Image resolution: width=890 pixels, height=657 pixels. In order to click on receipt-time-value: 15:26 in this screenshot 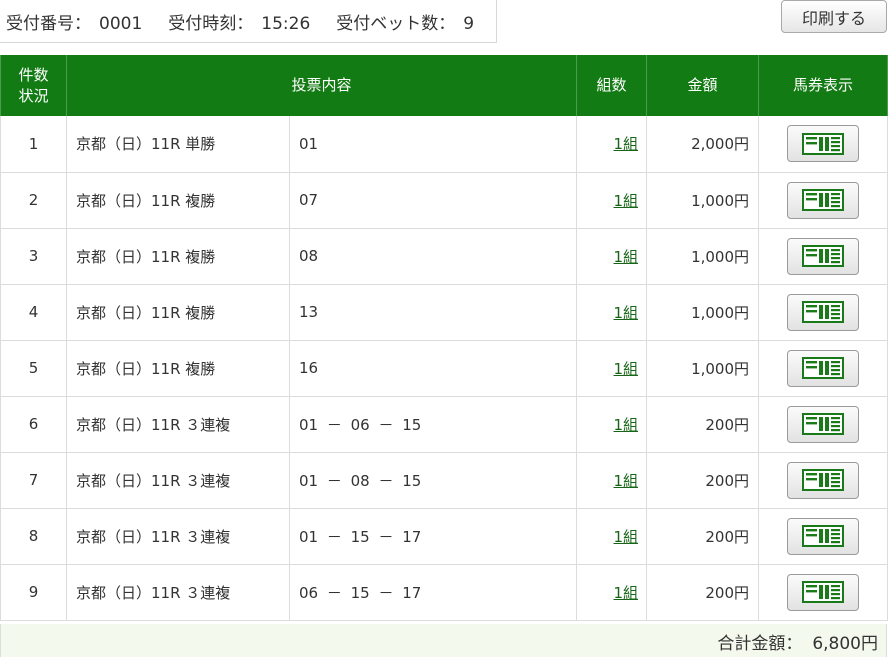, I will do `click(286, 23)`.